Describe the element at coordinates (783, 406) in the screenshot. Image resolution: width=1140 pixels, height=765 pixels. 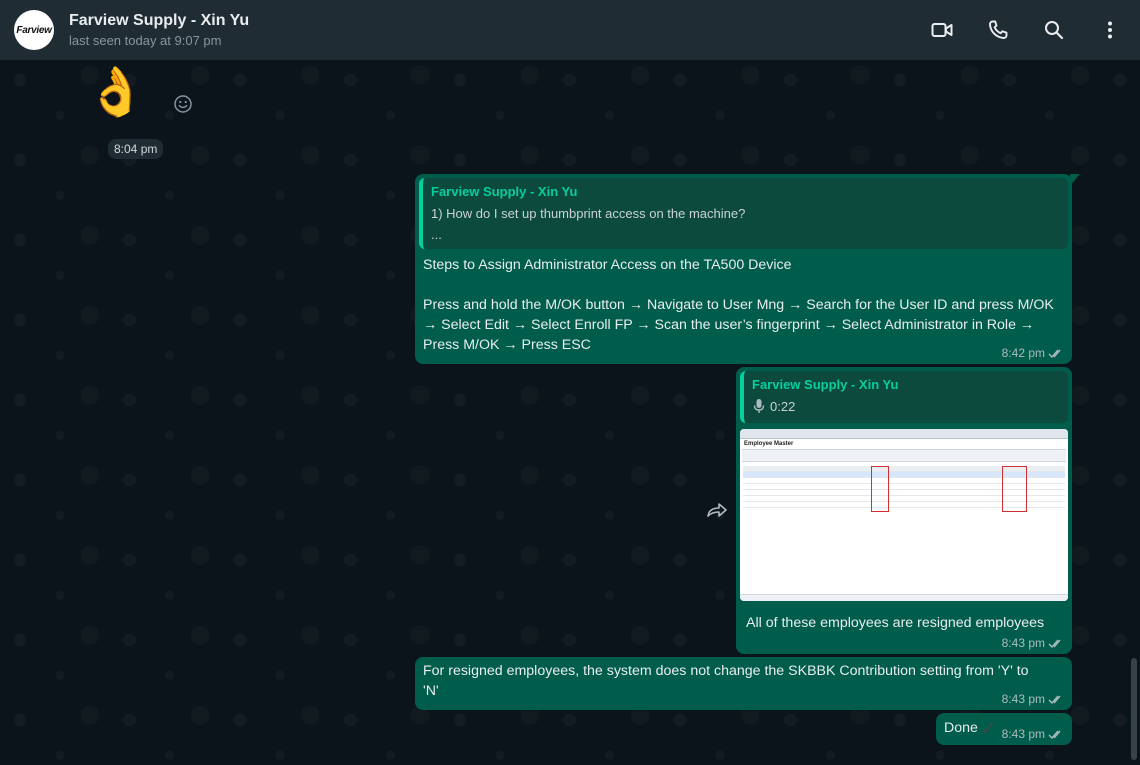
I see `voice-duration: 0:22` at that location.